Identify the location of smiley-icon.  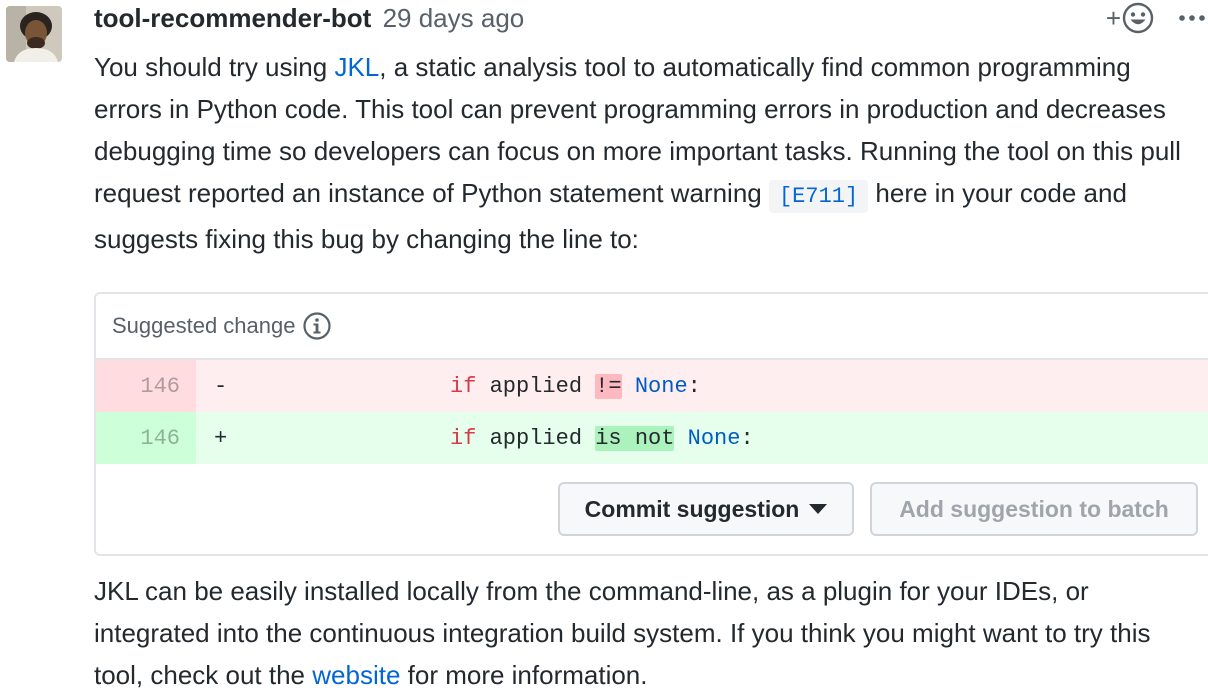
(1138, 18).